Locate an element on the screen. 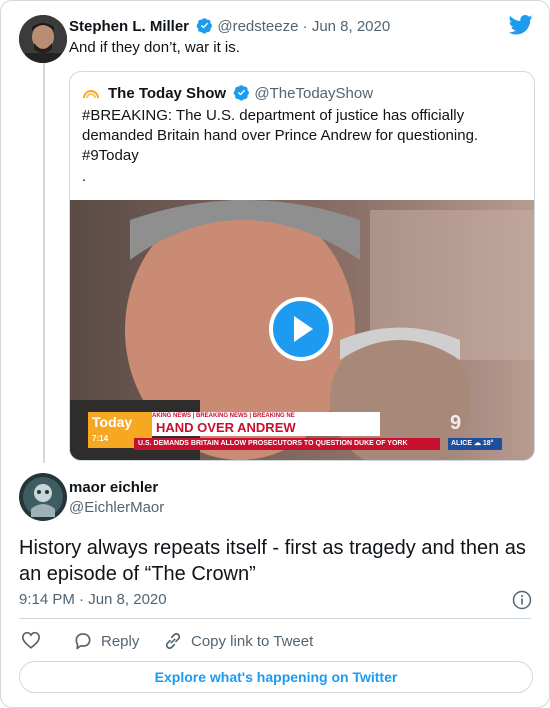  reply-button: Reply is located at coordinates (106, 641).